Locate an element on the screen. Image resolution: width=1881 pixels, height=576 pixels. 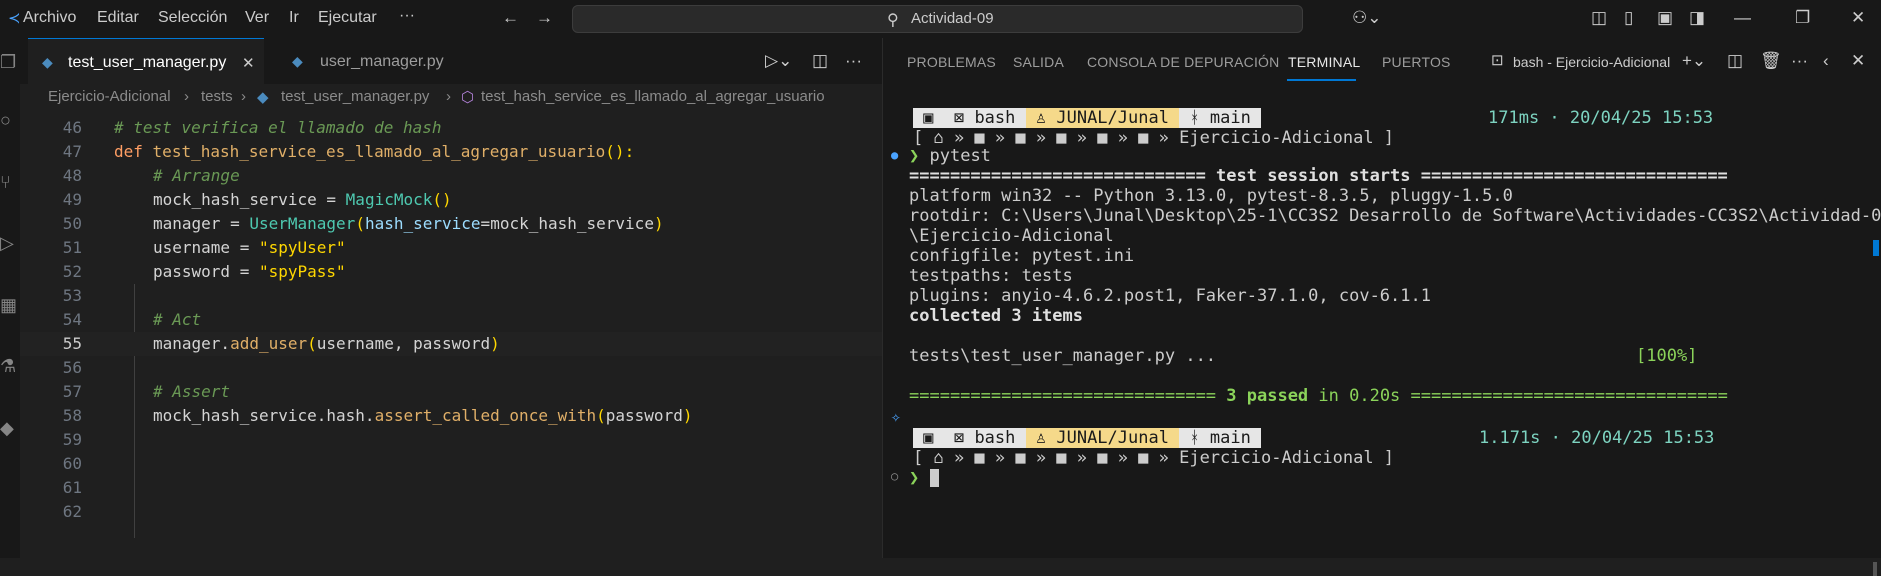
toggle-panel-icon: ▣ is located at coordinates (1665, 18).